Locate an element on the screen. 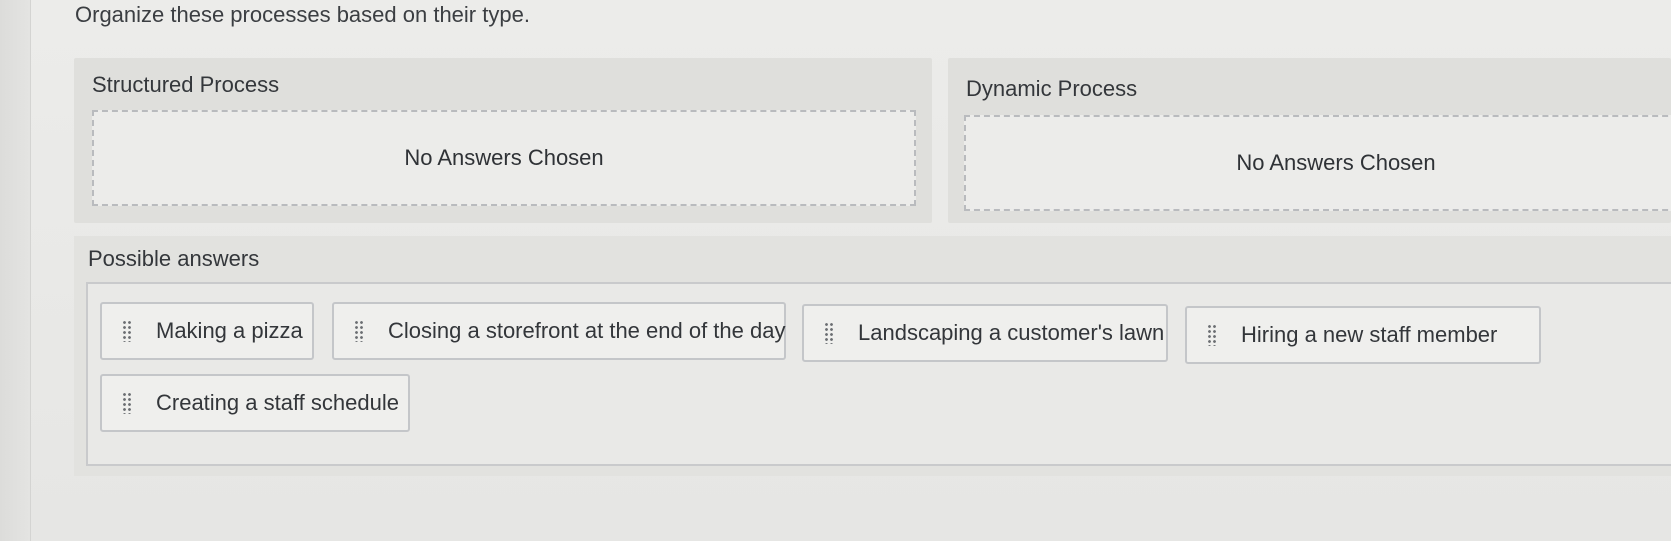 This screenshot has width=1671, height=541. left-sidebar-edge is located at coordinates (15, 270).